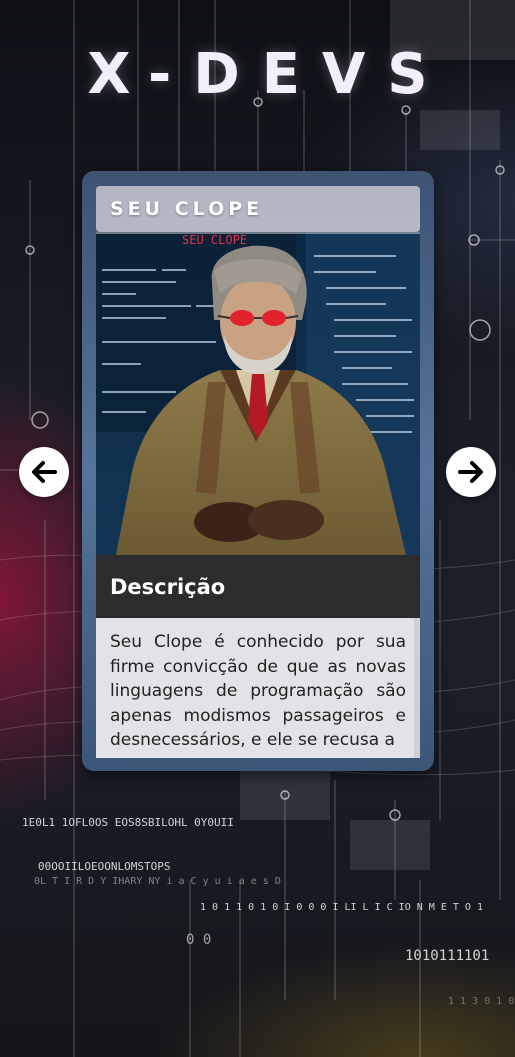 Image resolution: width=515 pixels, height=1057 pixels. I want to click on description-scrollbar, so click(417, 688).